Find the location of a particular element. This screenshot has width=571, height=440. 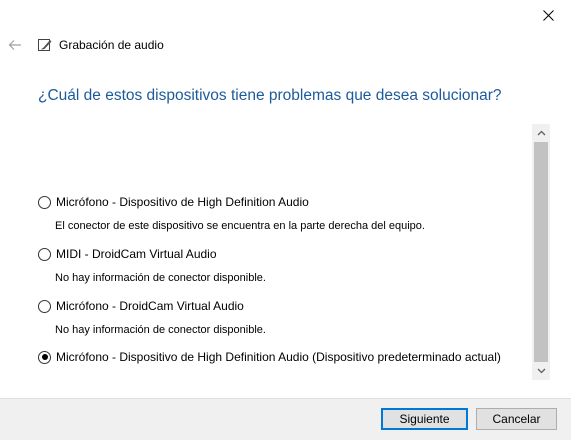

window-title: Grabación de audio is located at coordinates (111, 45).